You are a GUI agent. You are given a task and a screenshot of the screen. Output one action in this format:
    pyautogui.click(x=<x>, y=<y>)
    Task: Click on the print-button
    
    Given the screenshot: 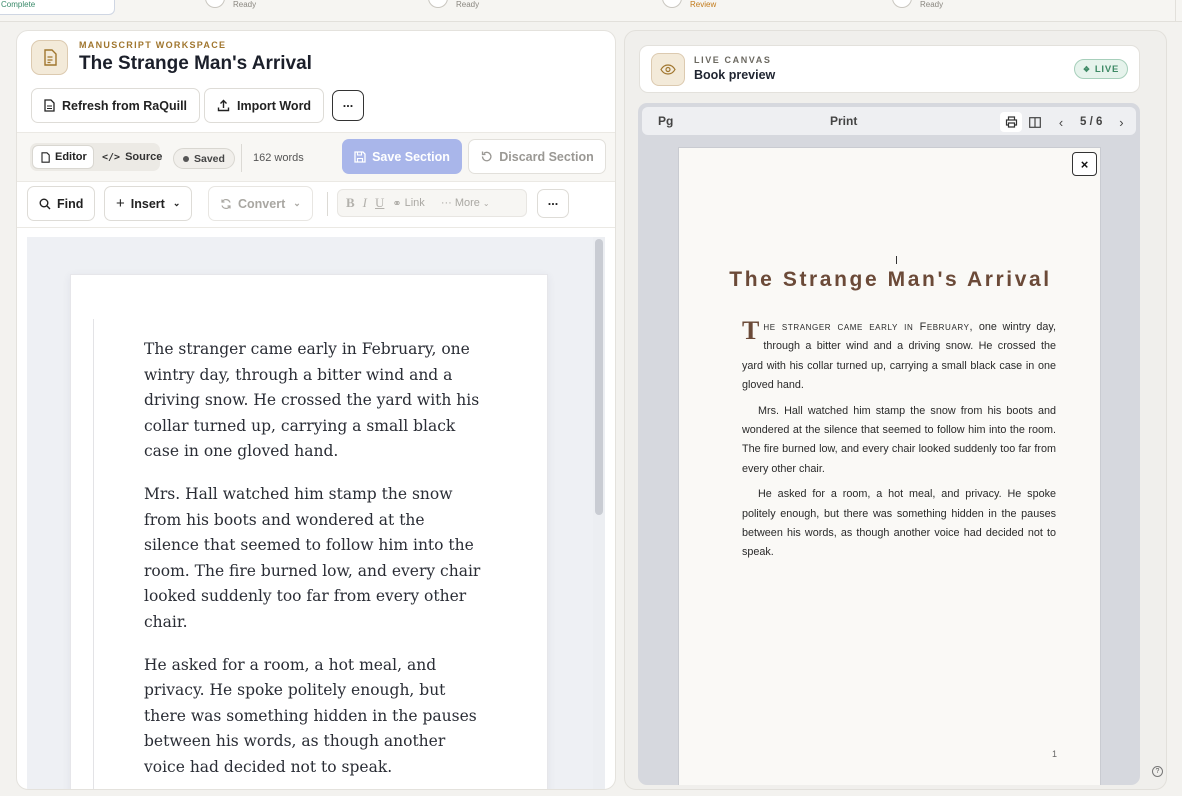 What is the action you would take?
    pyautogui.click(x=1011, y=122)
    